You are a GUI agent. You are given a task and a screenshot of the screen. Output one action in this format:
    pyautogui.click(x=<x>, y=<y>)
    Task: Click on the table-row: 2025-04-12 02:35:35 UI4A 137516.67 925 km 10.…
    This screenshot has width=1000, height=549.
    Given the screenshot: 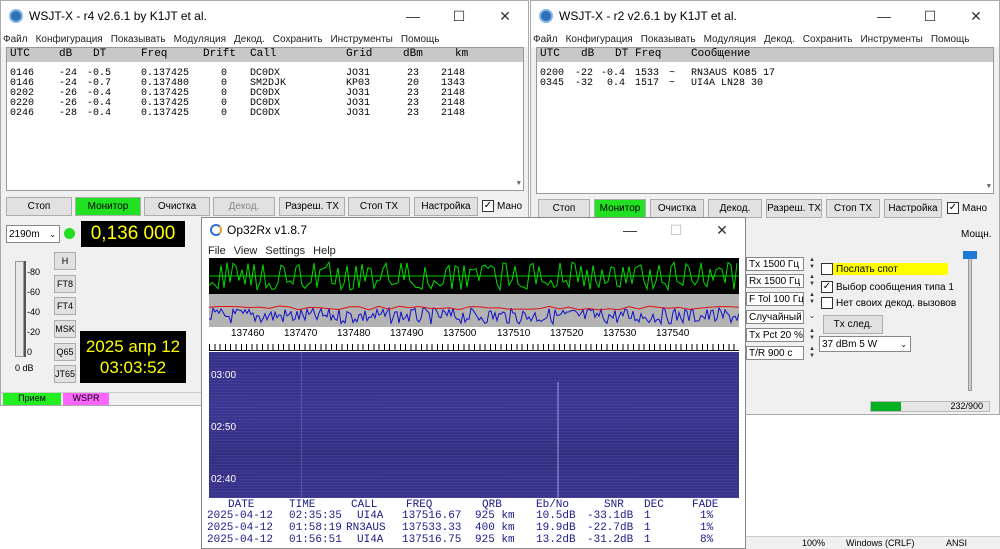 What is the action you would take?
    pyautogui.click(x=473, y=516)
    